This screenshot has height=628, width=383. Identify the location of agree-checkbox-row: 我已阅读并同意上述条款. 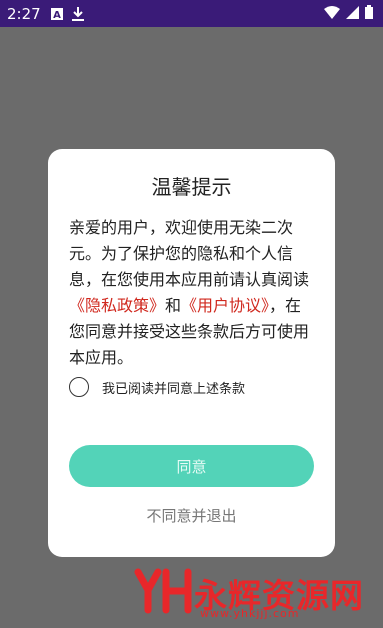
(157, 387).